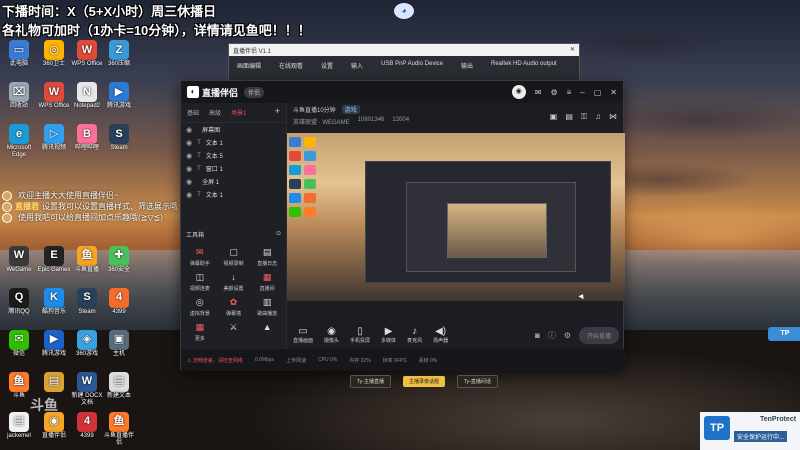 This screenshot has width=800, height=450. Describe the element at coordinates (54, 259) in the screenshot. I see `desktop-icon: E Epic Games` at that location.